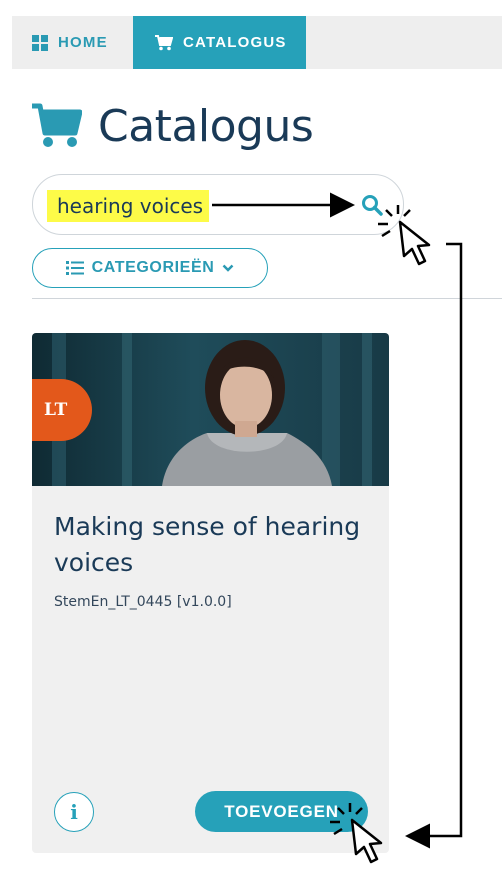 Image resolution: width=502 pixels, height=879 pixels. I want to click on course-title: Making sense of hearing voices, so click(214, 545).